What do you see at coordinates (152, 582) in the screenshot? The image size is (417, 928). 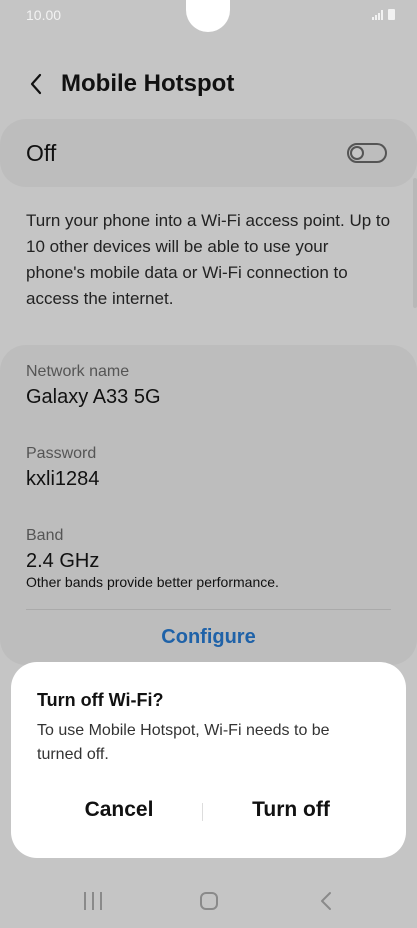 I see `band-note: Other bands provide better performance.` at bounding box center [152, 582].